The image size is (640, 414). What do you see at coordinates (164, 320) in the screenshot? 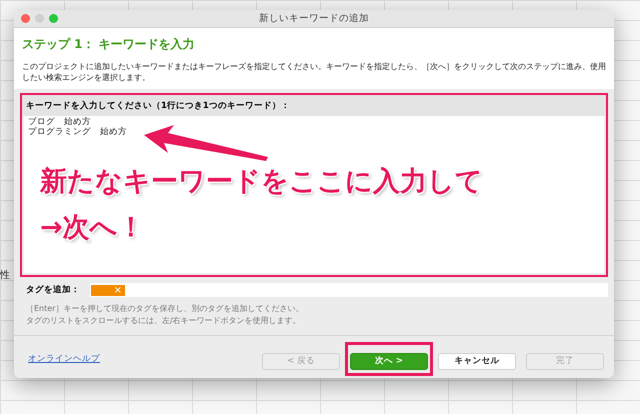
I see `hint-text: タグのリストをスクロールするには、左/右キーワードボタンを使用します。` at bounding box center [164, 320].